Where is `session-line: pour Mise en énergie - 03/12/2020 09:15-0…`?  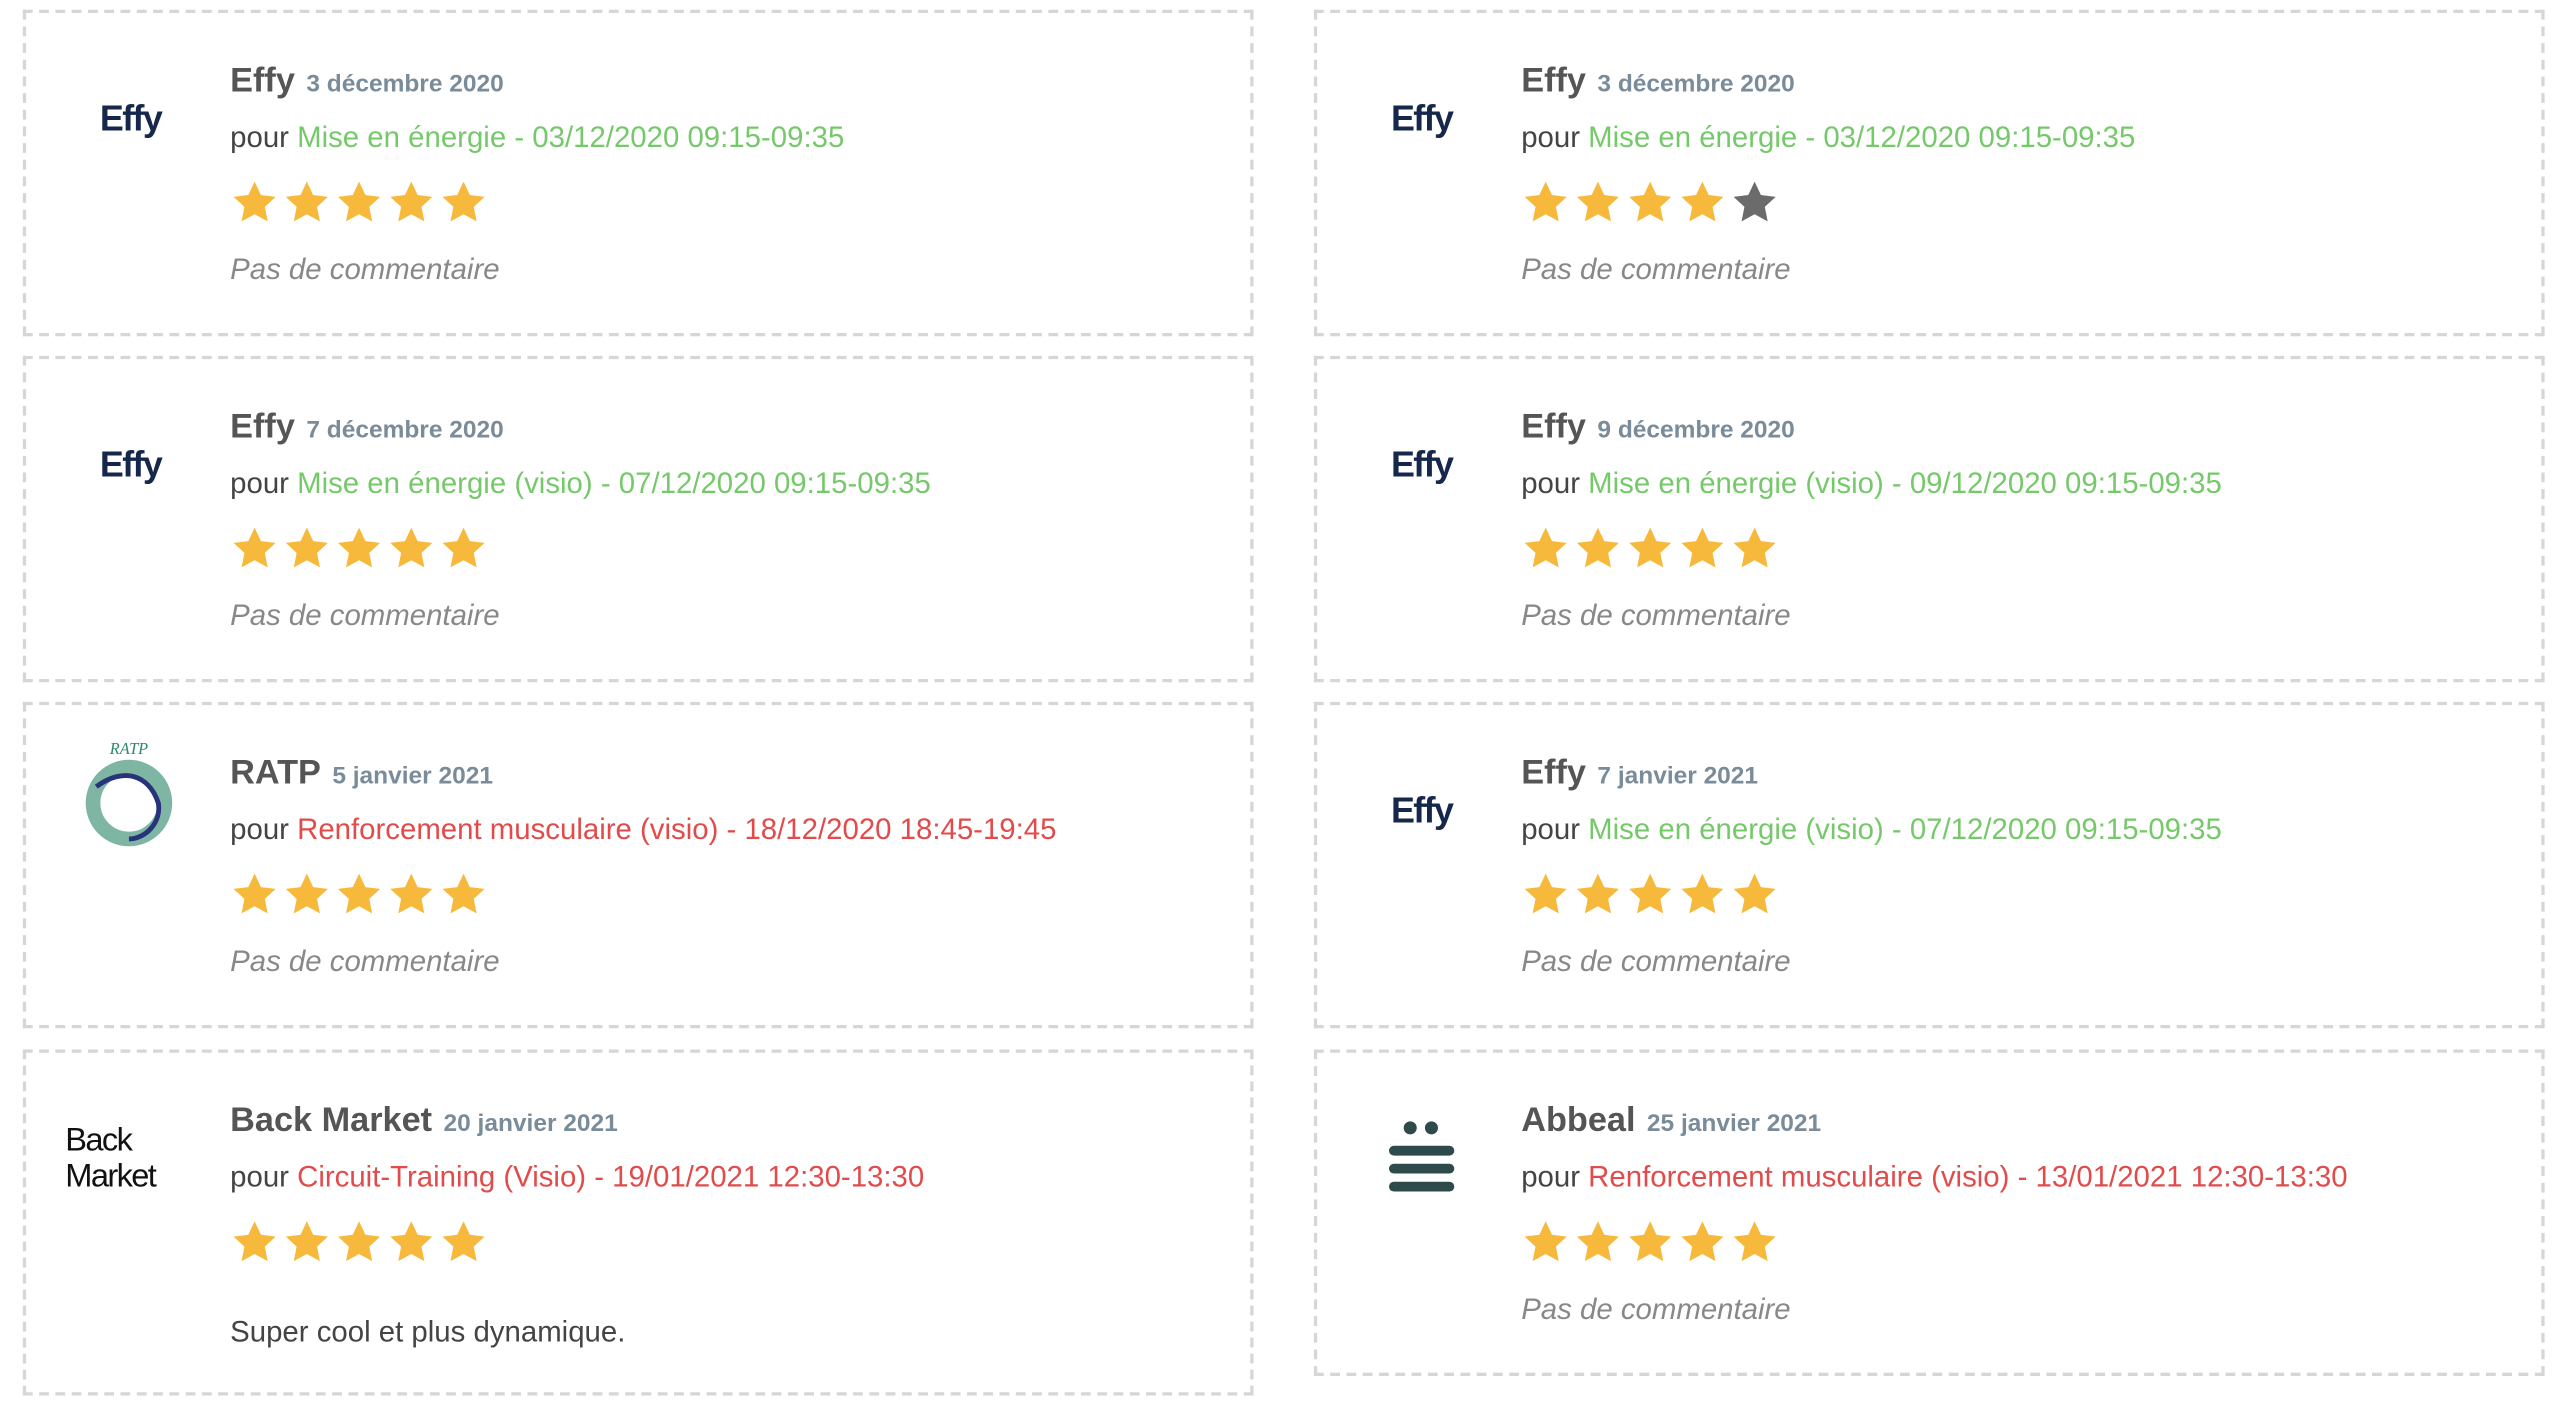
session-line: pour Mise en énergie - 03/12/2020 09:15-0… is located at coordinates (732, 138).